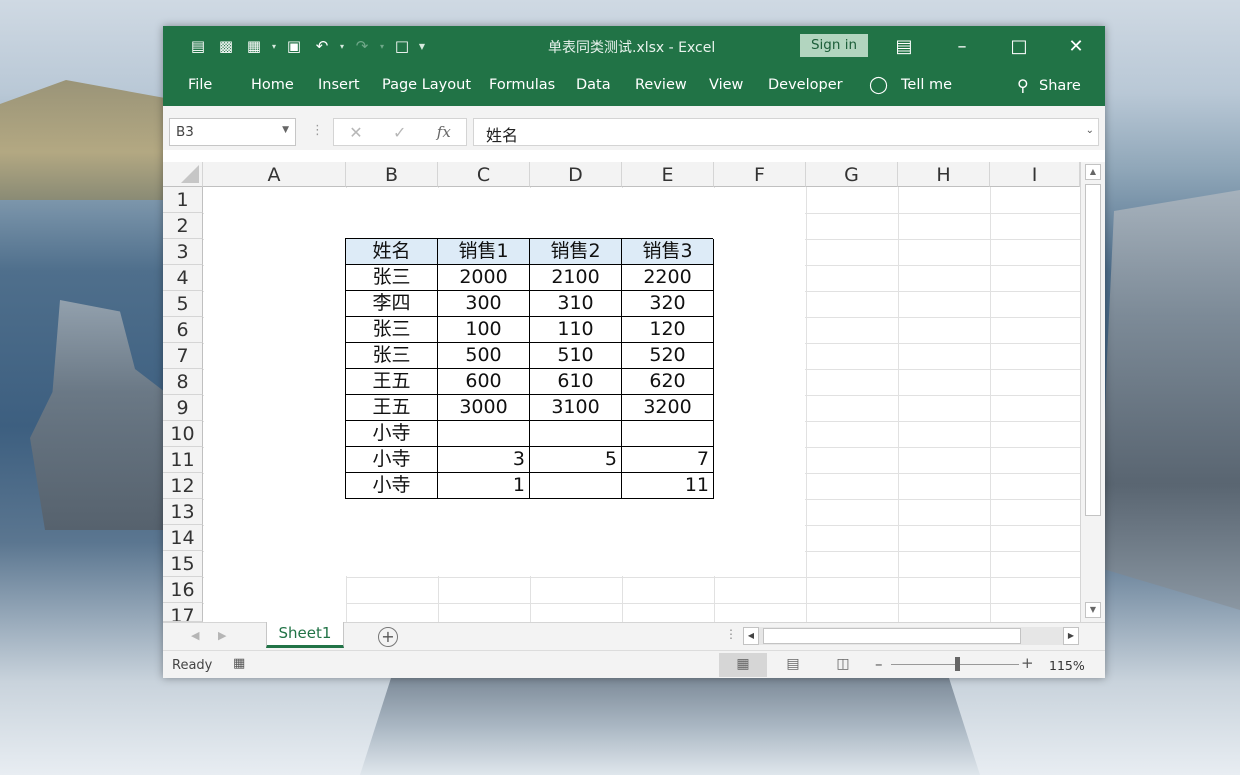  What do you see at coordinates (317, 130) in the screenshot?
I see `formula-bar-grip-icon: ⋮` at bounding box center [317, 130].